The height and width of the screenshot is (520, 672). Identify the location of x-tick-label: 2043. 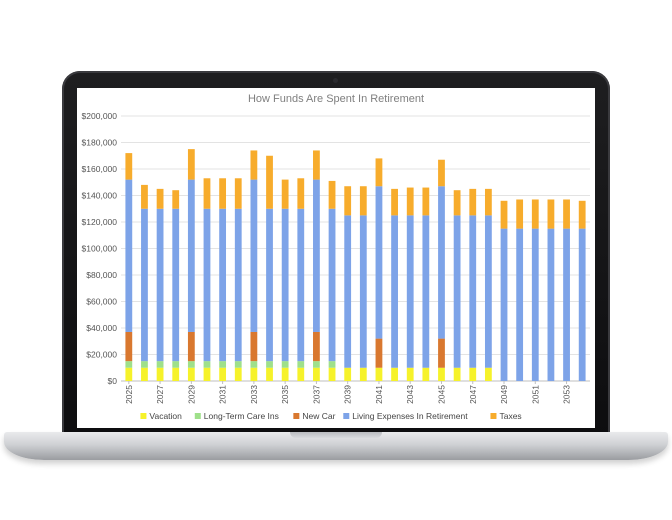
(410, 394).